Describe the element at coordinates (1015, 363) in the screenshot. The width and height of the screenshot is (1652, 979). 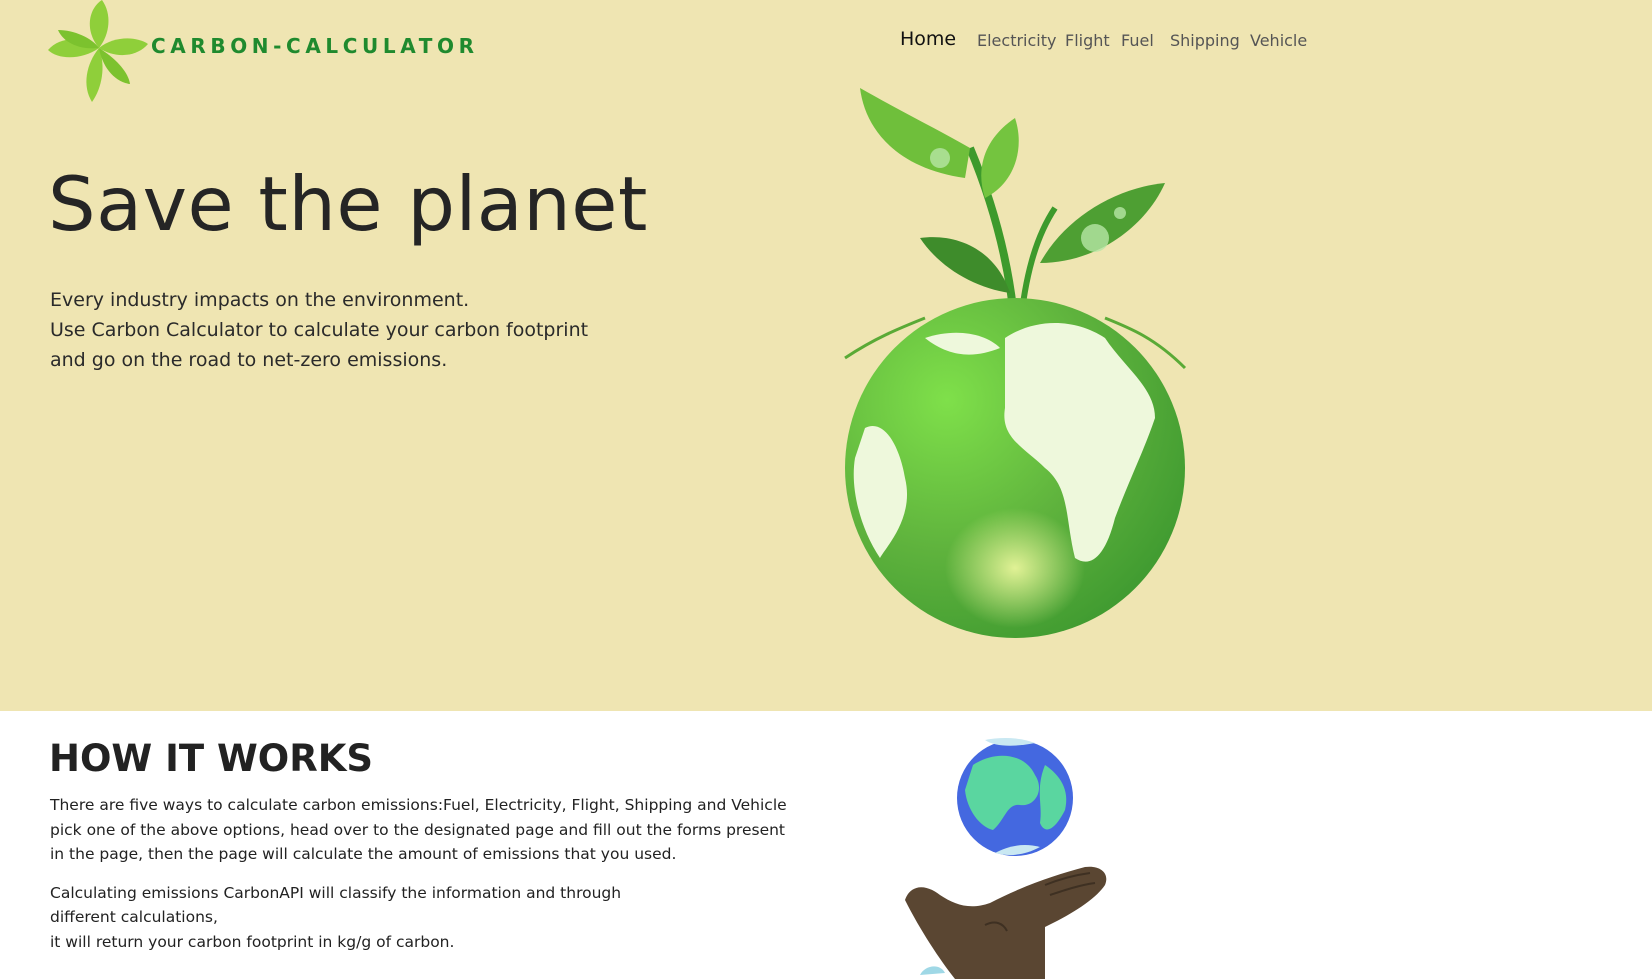
I see `plant-globe-illustration` at that location.